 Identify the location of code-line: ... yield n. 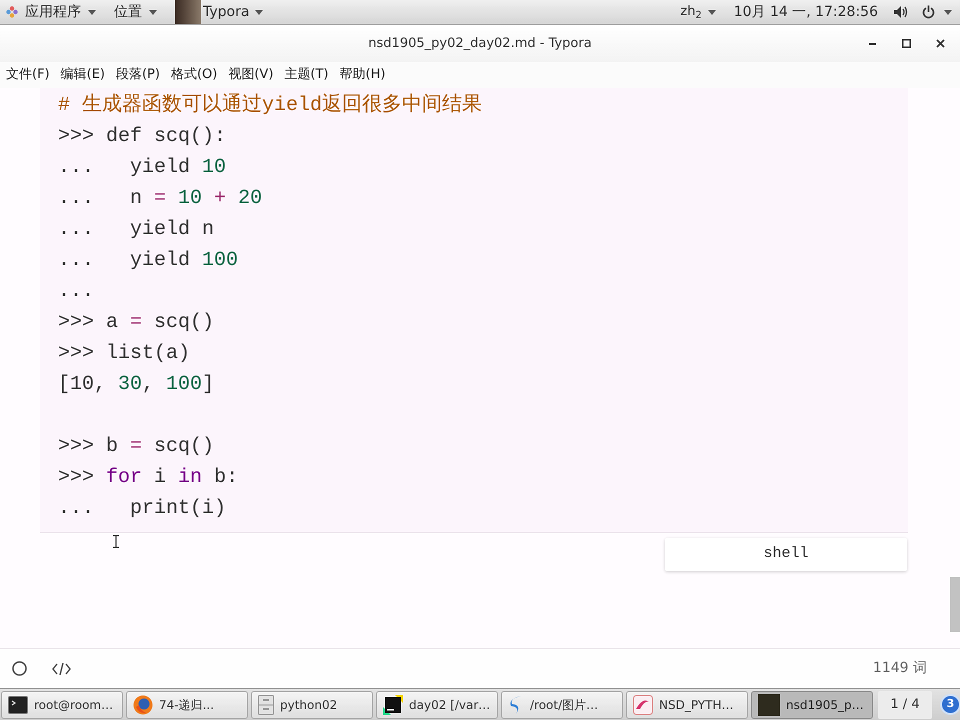
(136, 230).